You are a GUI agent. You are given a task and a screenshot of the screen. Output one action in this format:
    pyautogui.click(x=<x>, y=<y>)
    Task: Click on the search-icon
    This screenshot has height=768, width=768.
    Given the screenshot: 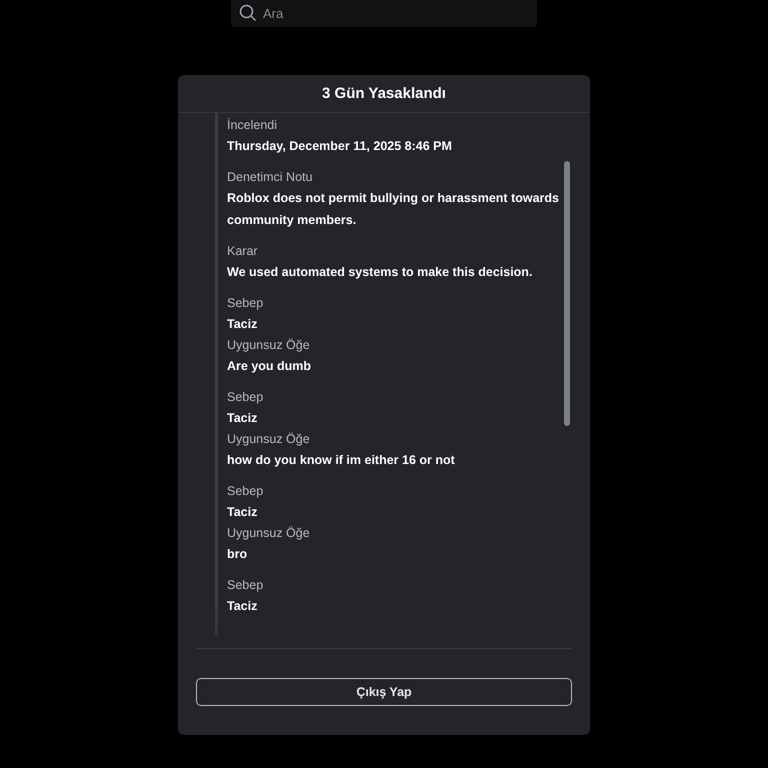 What is the action you would take?
    pyautogui.click(x=248, y=13)
    